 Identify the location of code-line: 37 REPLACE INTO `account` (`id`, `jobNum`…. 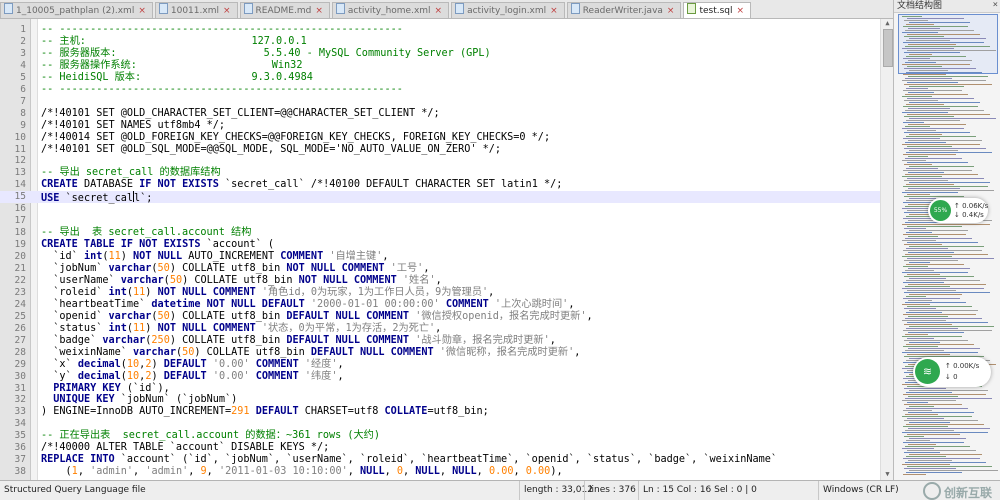
(440, 460).